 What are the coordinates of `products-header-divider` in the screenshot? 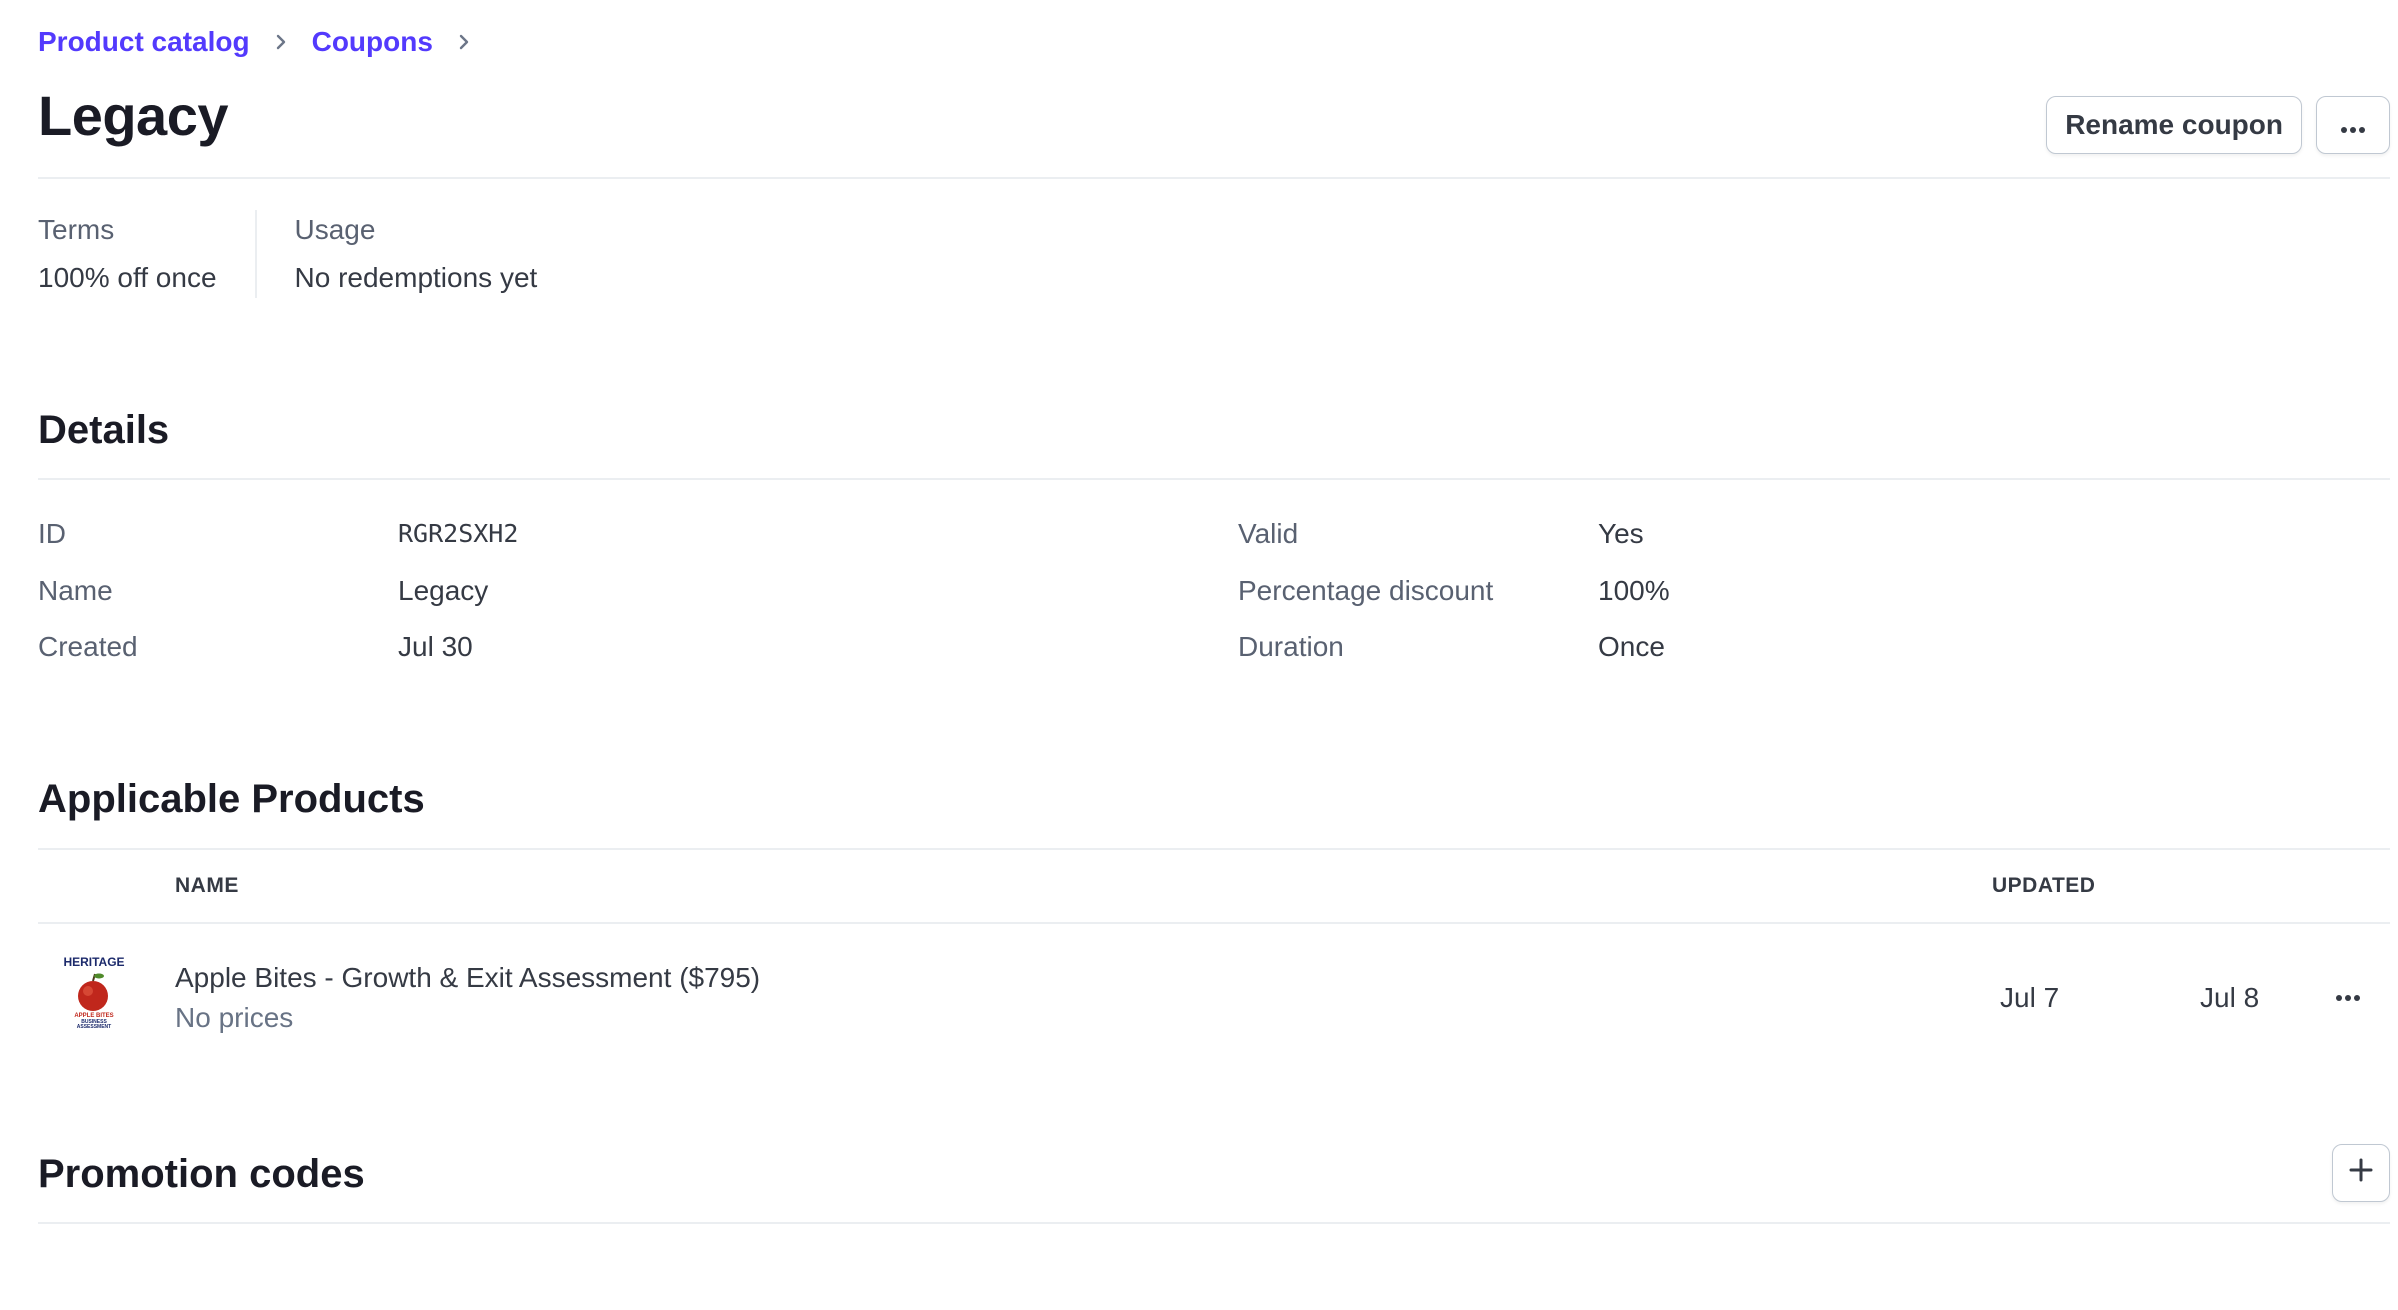 It's located at (1214, 923).